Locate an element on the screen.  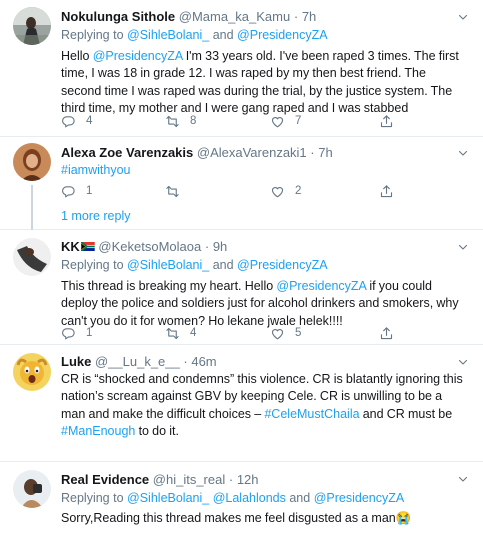
tweet-actions: 4 8 7 is located at coordinates (231, 121).